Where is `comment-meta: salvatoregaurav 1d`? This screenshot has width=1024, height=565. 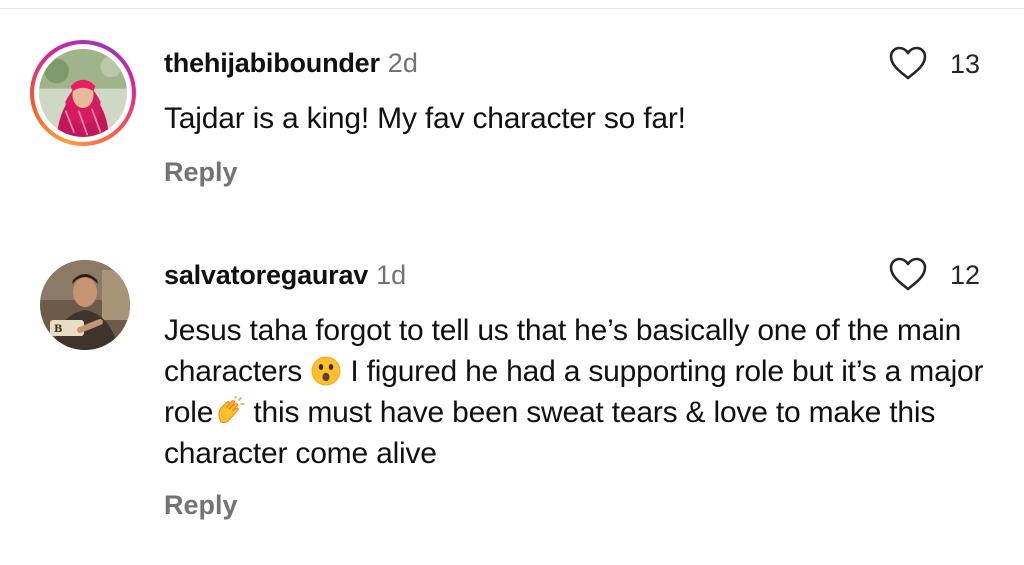
comment-meta: salvatoregaurav 1d is located at coordinates (285, 275).